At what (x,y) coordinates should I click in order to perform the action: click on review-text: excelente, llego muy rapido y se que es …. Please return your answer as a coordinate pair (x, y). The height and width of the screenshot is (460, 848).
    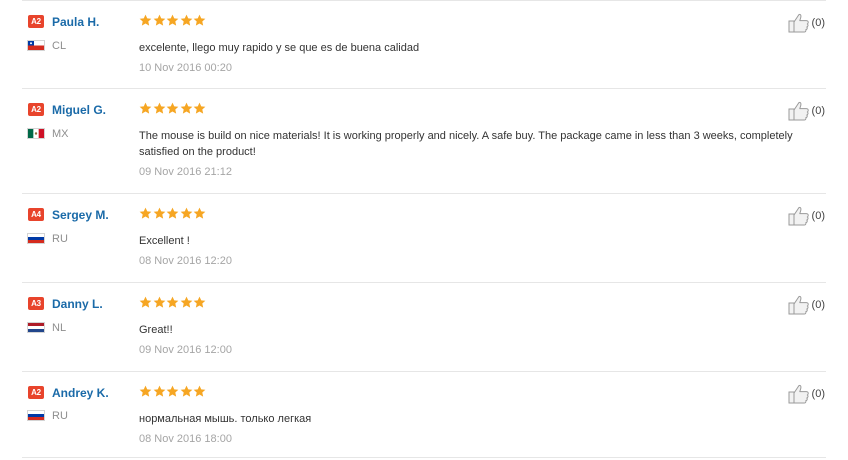
    Looking at the image, I should click on (279, 48).